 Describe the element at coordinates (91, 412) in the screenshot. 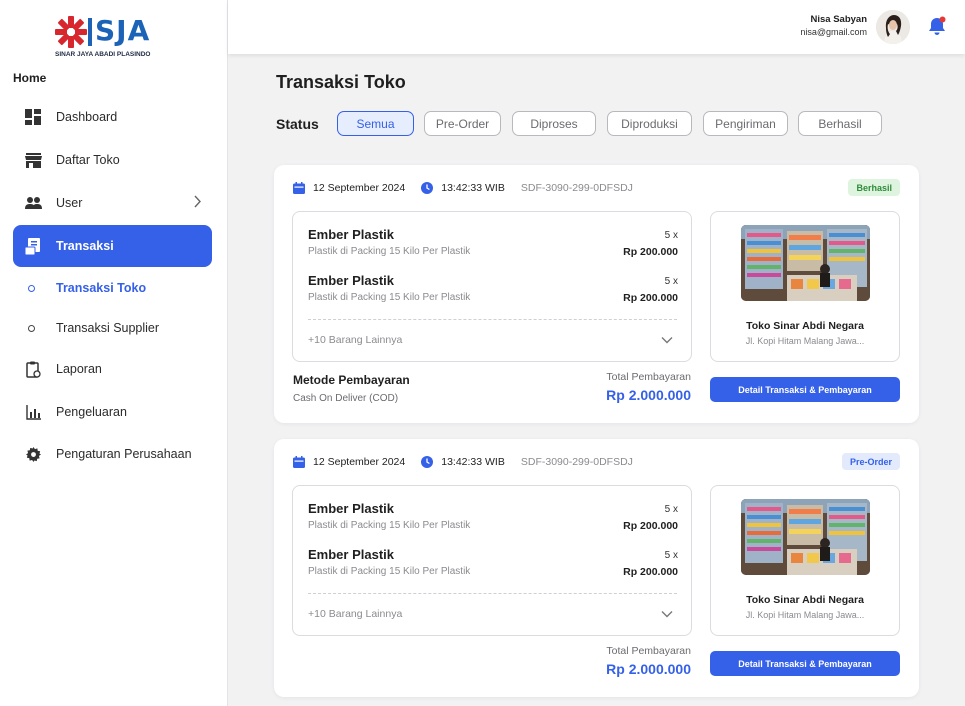

I see `sidebar-item-label: Pengeluaran` at that location.